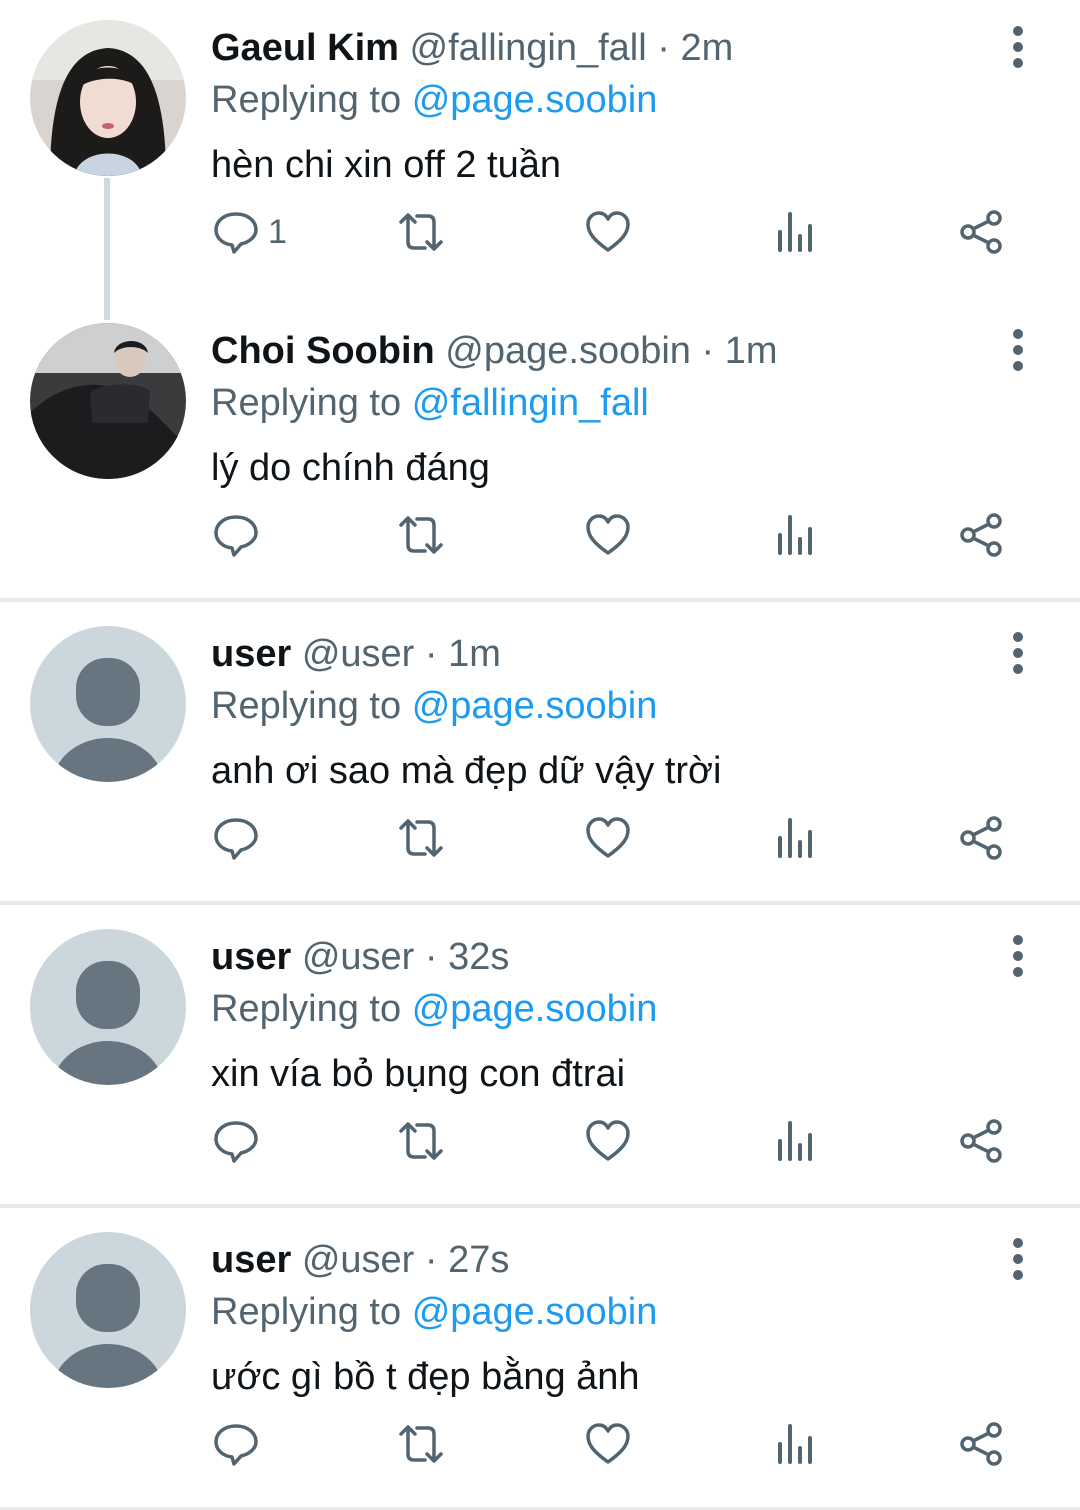 Image resolution: width=1080 pixels, height=1510 pixels. I want to click on tweet-actions: 1, so click(540, 232).